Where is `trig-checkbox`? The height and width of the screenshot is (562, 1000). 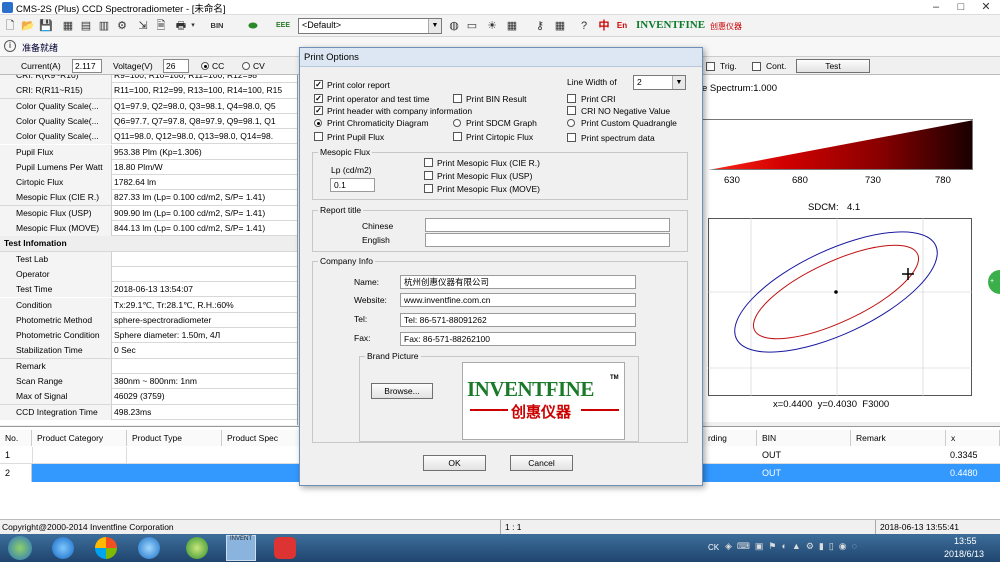
trig-checkbox is located at coordinates (710, 66).